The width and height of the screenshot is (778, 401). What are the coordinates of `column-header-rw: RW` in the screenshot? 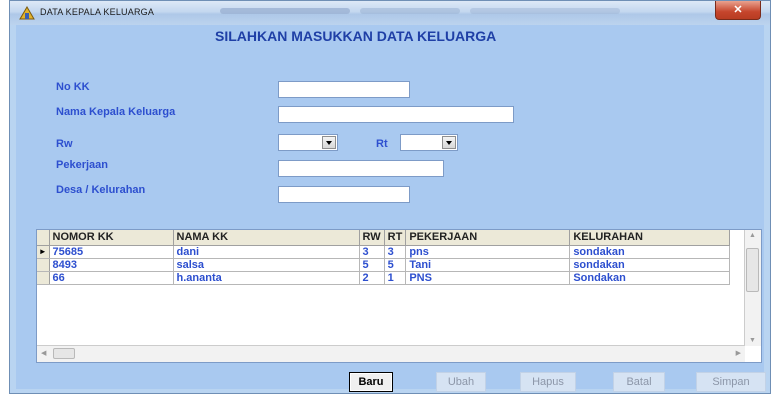 It's located at (372, 238).